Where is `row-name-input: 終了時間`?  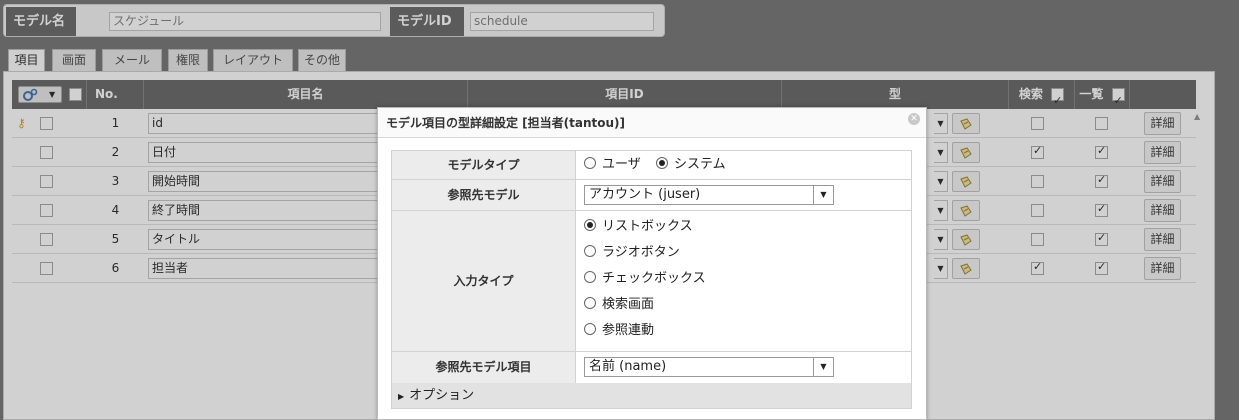 row-name-input: 終了時間 is located at coordinates (268, 210).